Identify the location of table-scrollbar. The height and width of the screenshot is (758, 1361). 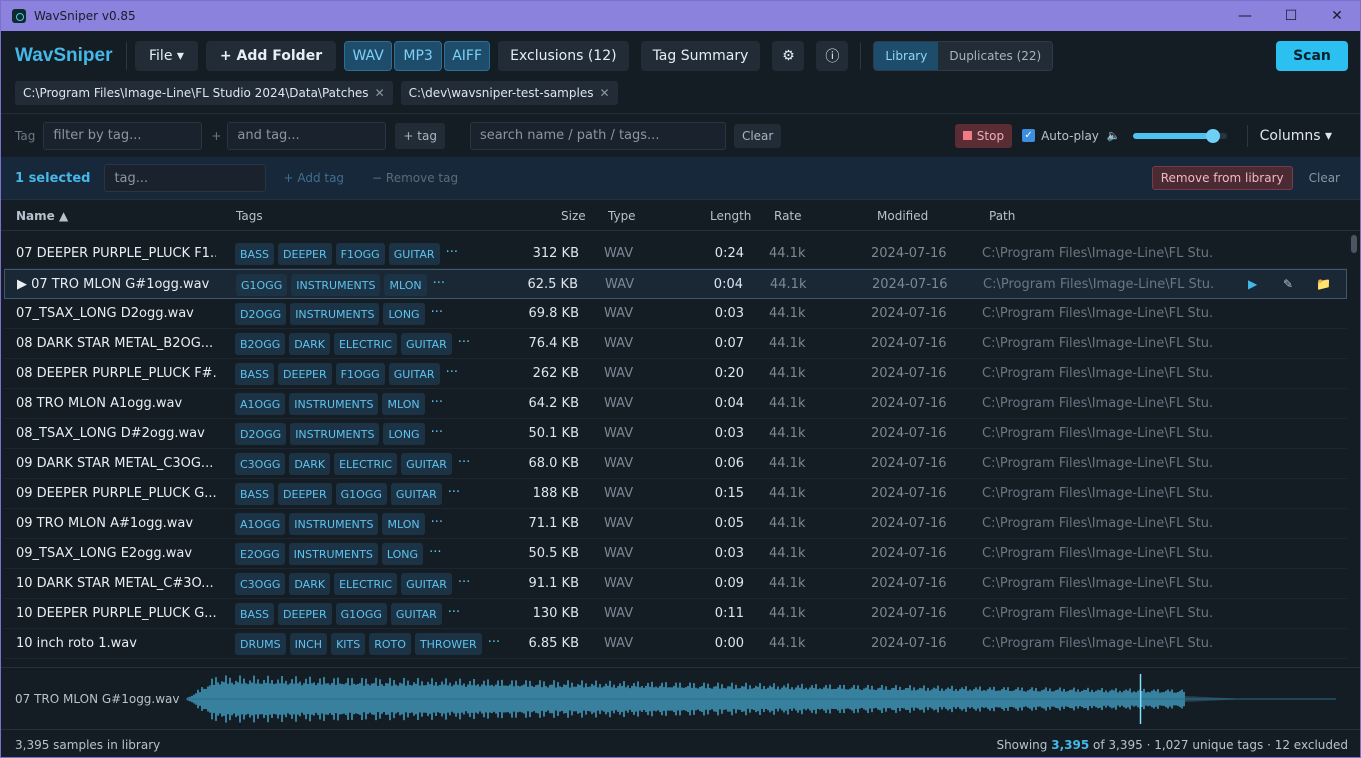
(1354, 449).